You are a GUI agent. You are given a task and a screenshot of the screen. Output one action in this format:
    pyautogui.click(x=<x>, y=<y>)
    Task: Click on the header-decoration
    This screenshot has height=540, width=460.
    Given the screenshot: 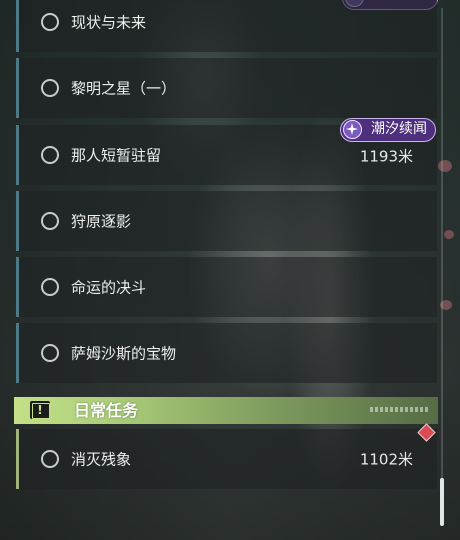 What is the action you would take?
    pyautogui.click(x=400, y=409)
    